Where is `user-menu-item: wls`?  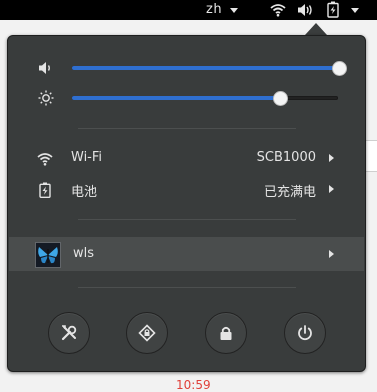
user-menu-item: wls is located at coordinates (186, 254).